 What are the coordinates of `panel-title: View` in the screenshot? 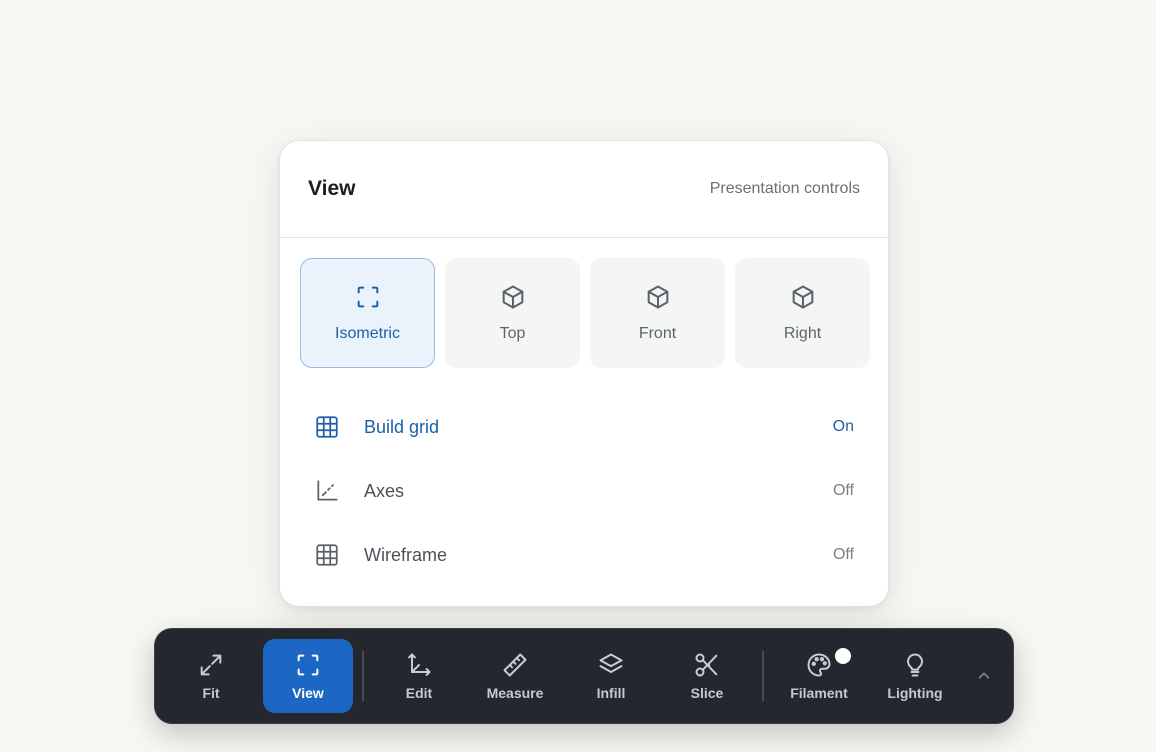 It's located at (332, 188).